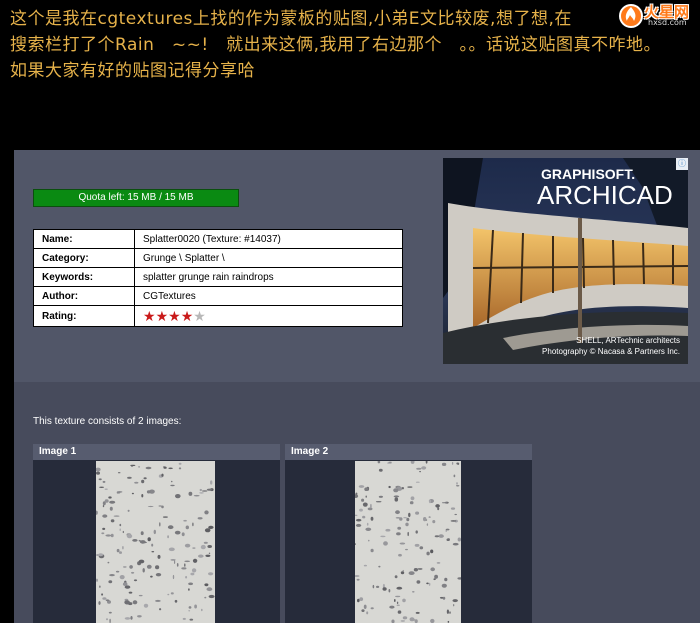  I want to click on info-value: CGTextures, so click(268, 296).